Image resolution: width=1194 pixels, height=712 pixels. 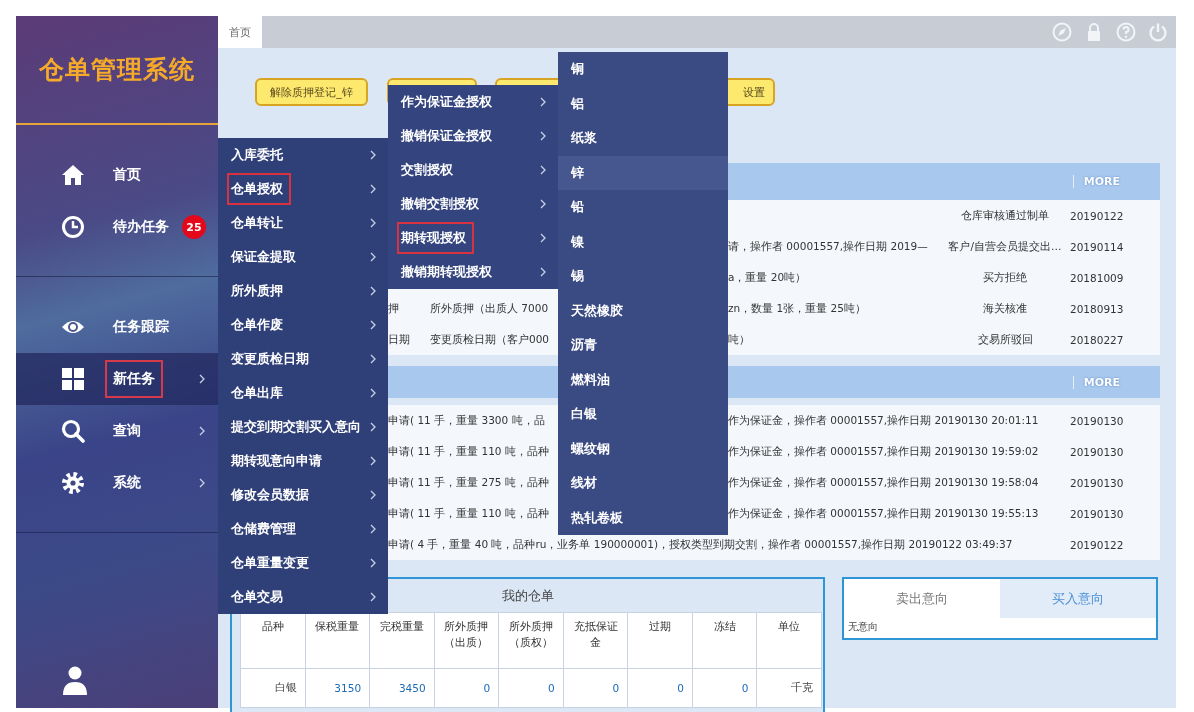 I want to click on count-badge: 25, so click(x=194, y=227).